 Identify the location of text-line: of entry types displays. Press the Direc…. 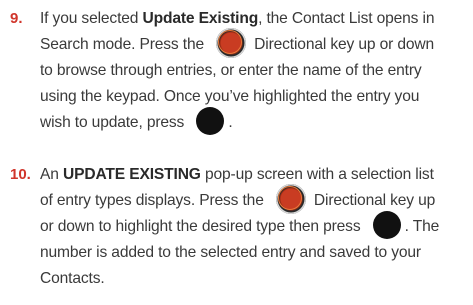
(255, 199).